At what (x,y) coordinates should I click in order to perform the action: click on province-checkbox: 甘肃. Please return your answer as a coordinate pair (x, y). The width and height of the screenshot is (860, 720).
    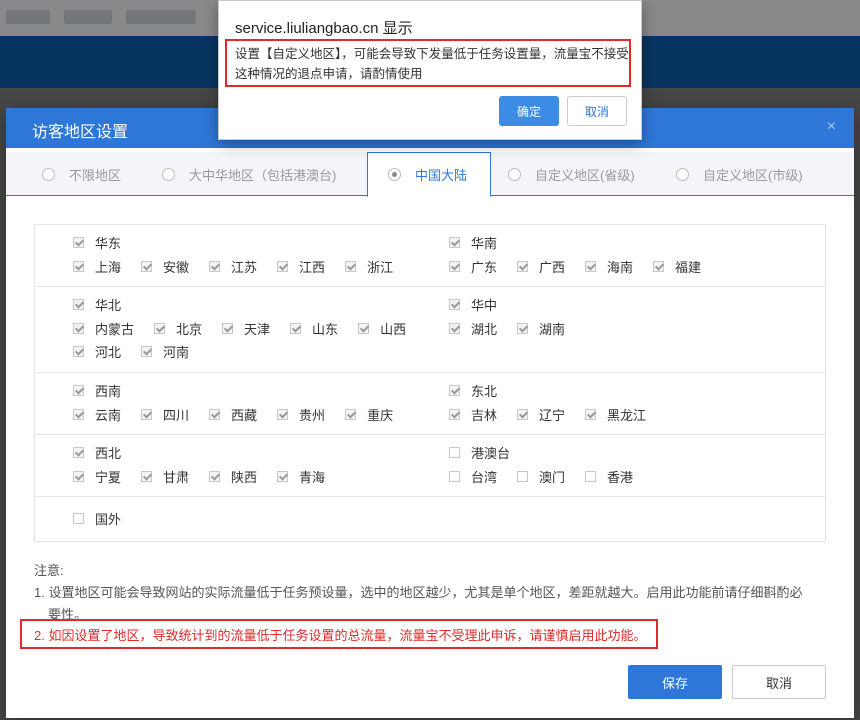
    Looking at the image, I should click on (165, 476).